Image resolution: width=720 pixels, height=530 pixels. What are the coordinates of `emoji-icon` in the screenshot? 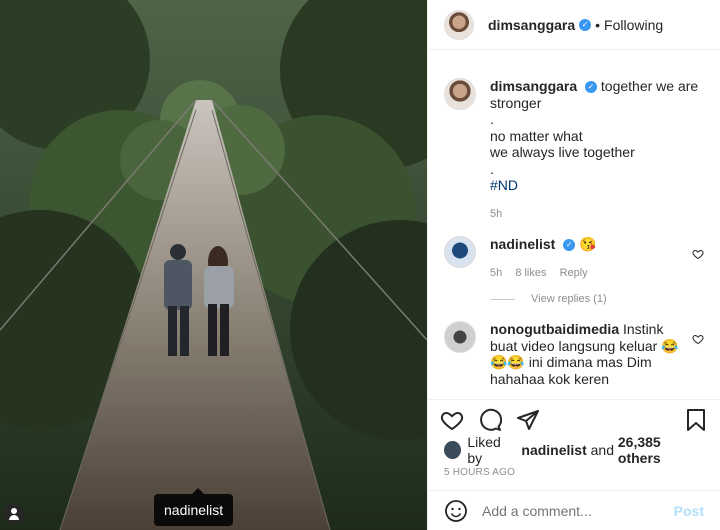 It's located at (456, 511).